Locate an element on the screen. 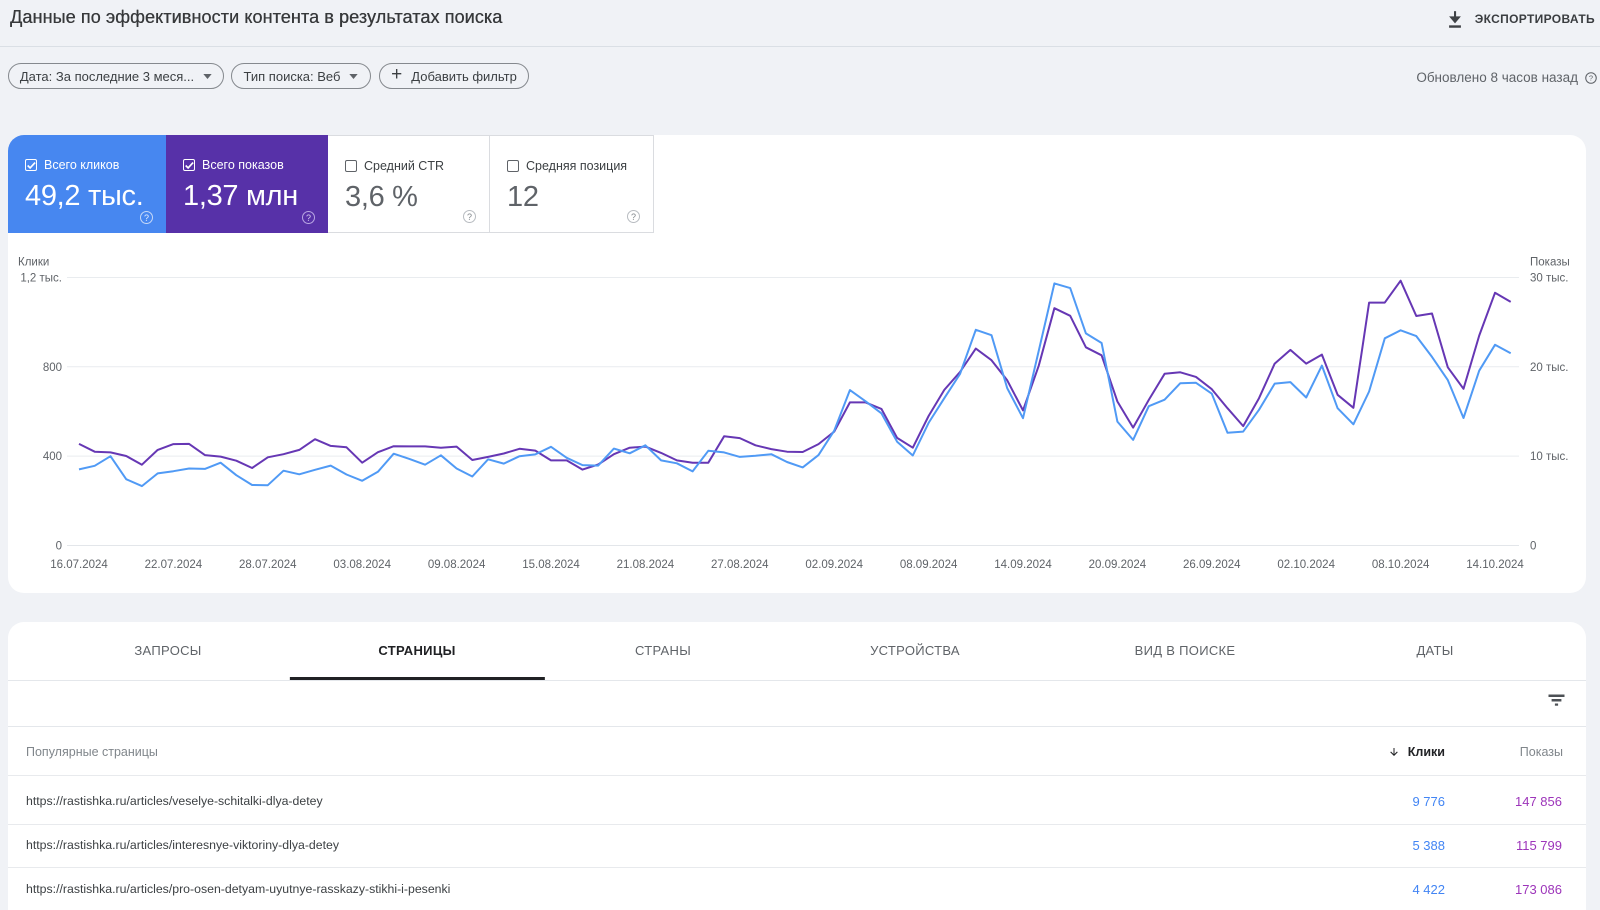 Image resolution: width=1600 pixels, height=910 pixels. svg-text: 02.09.2024 is located at coordinates (834, 565).